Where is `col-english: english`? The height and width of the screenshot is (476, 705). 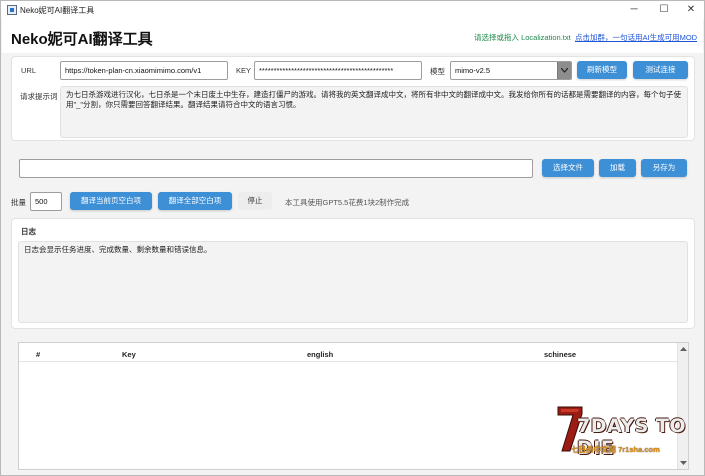 col-english: english is located at coordinates (320, 354).